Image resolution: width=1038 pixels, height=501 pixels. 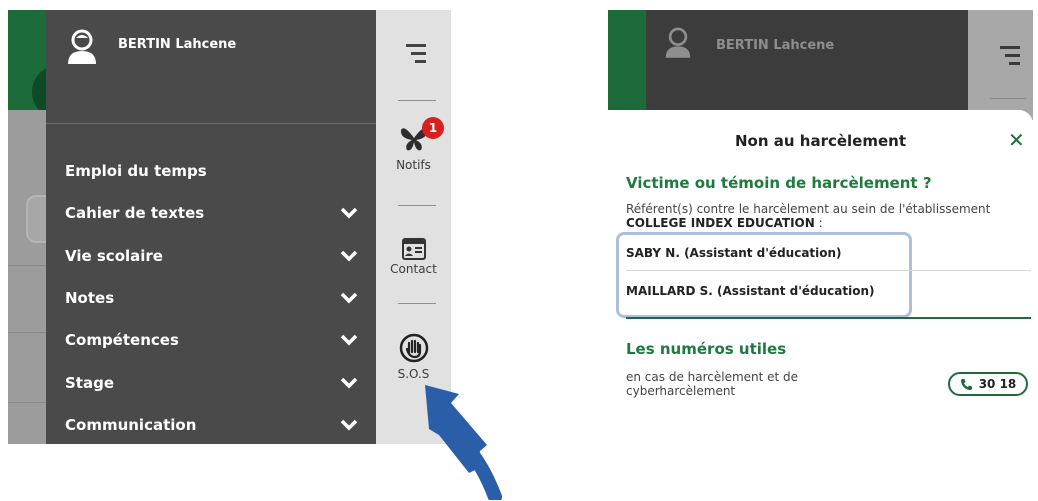 I want to click on menu-item-label: Notes, so click(x=90, y=298).